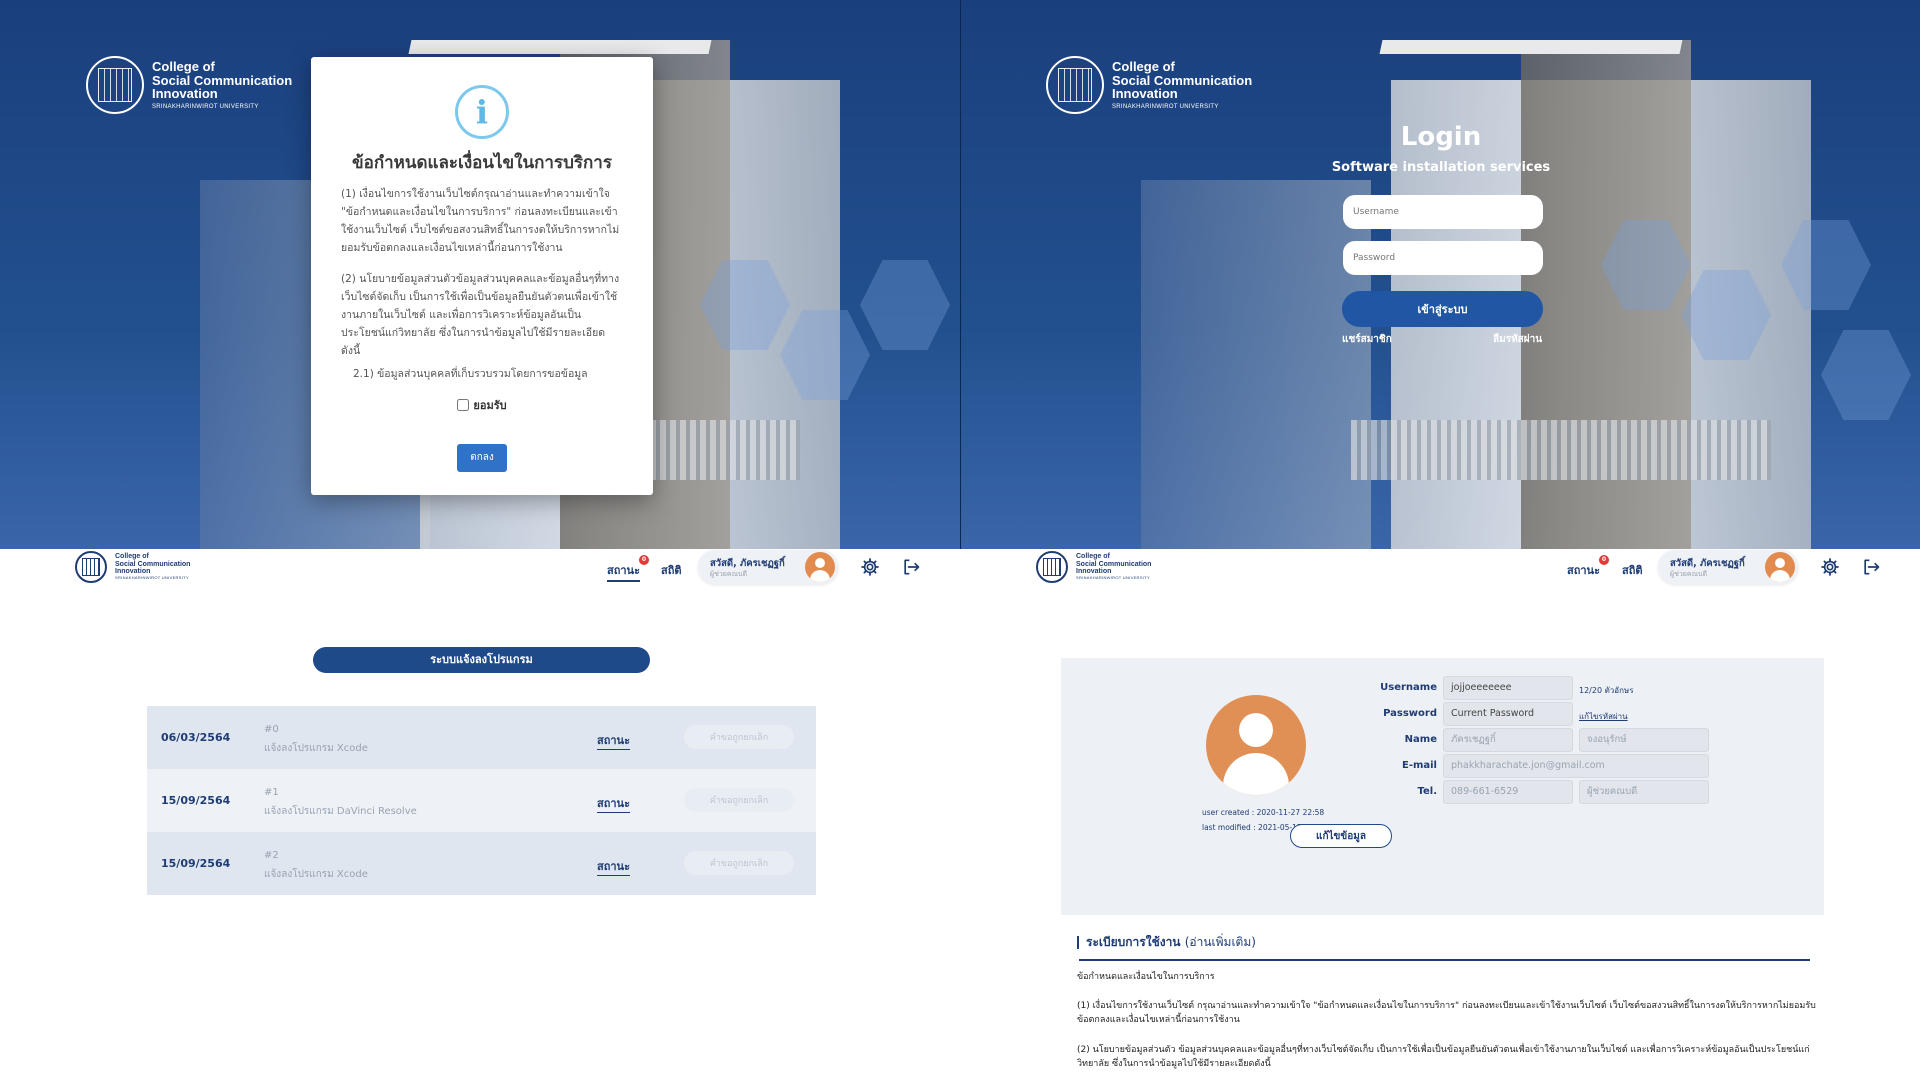 The width and height of the screenshot is (1920, 1080). Describe the element at coordinates (1427, 791) in the screenshot. I see `tel-label: Tel.` at that location.